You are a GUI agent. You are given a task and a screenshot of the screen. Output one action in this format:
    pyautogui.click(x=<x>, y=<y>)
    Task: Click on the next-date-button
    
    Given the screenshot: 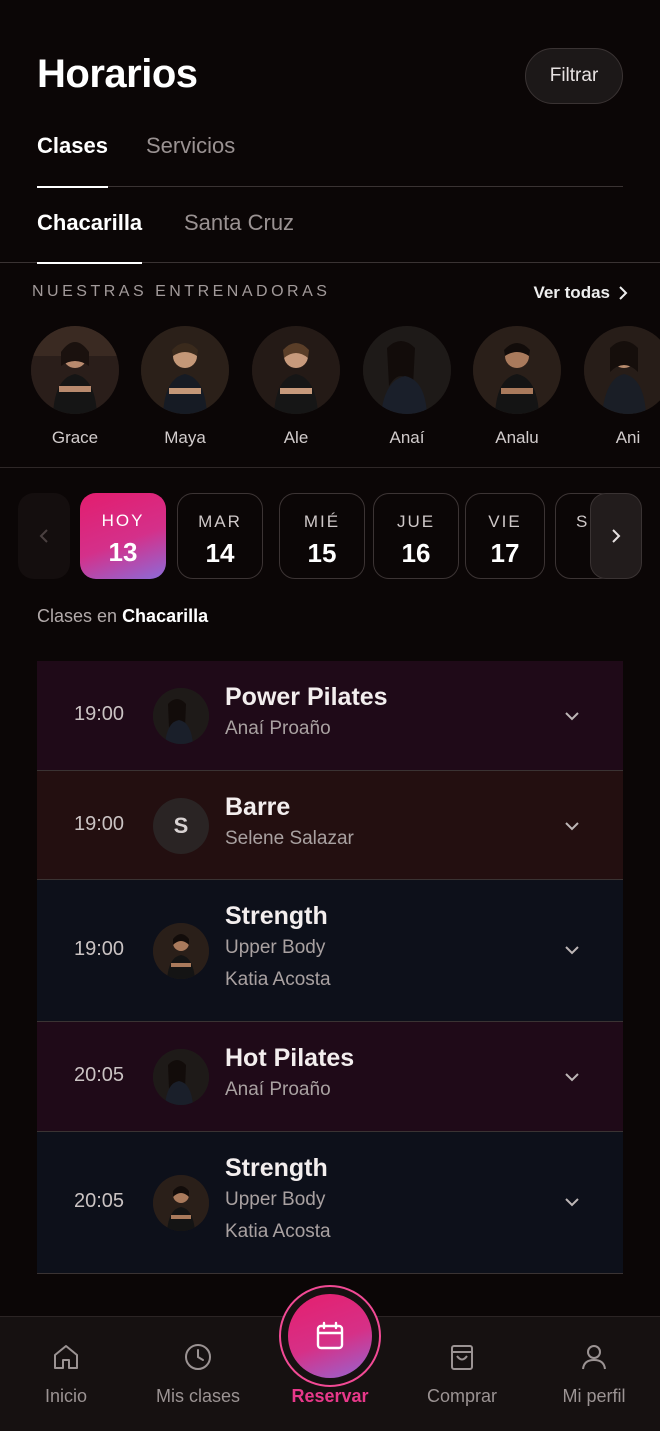 What is the action you would take?
    pyautogui.click(x=616, y=536)
    